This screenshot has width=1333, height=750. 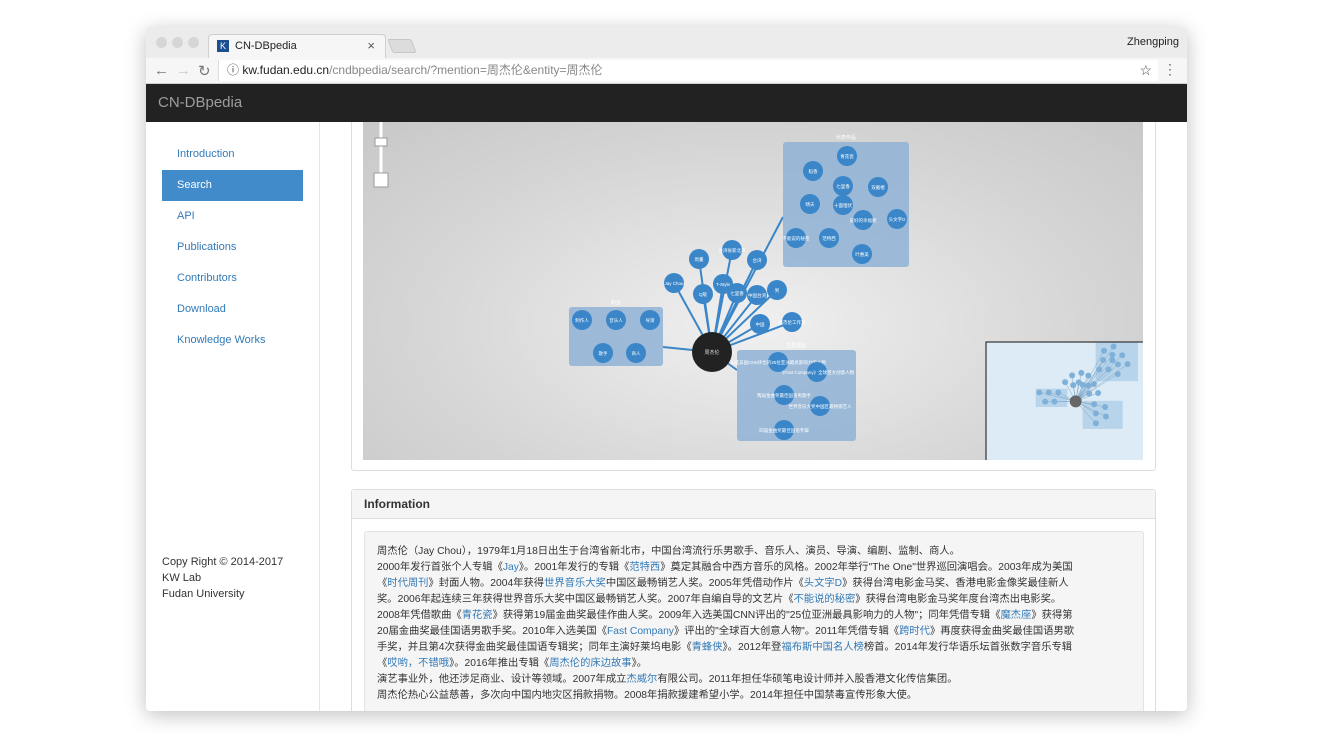 What do you see at coordinates (603, 353) in the screenshot?
I see `graph-node: 歌手` at bounding box center [603, 353].